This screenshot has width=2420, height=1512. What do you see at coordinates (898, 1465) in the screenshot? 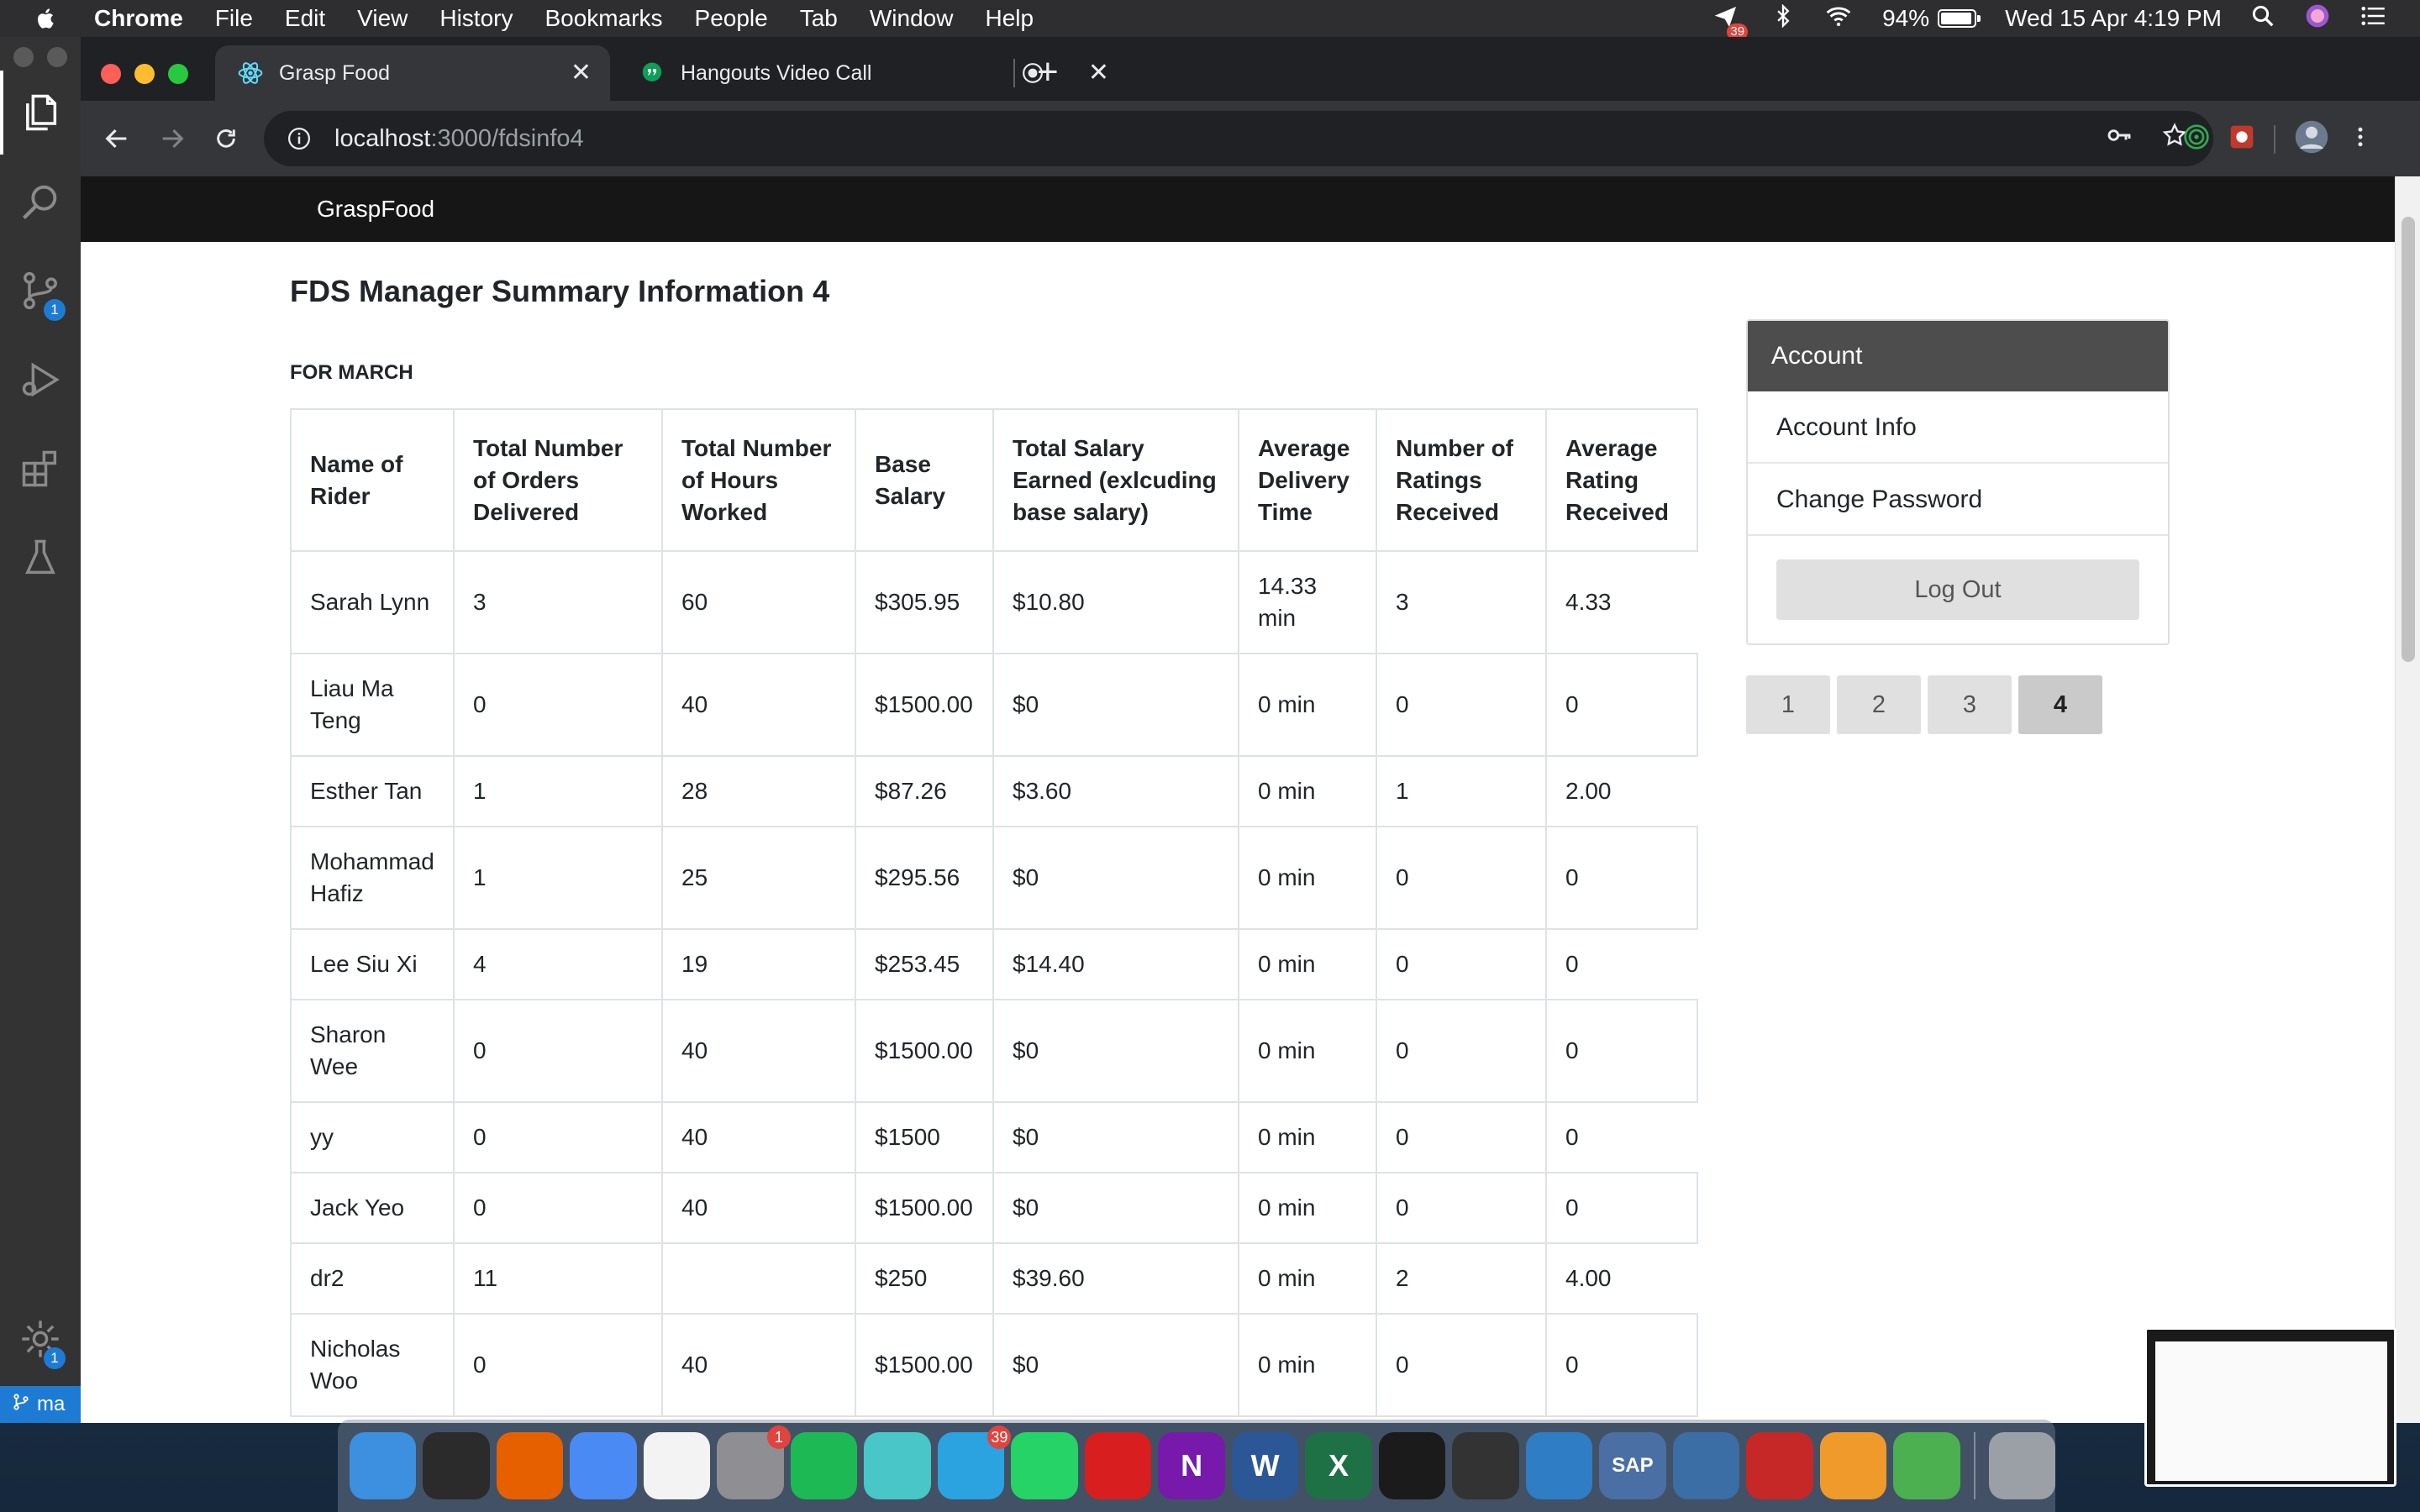
I see `starred-app-icon` at bounding box center [898, 1465].